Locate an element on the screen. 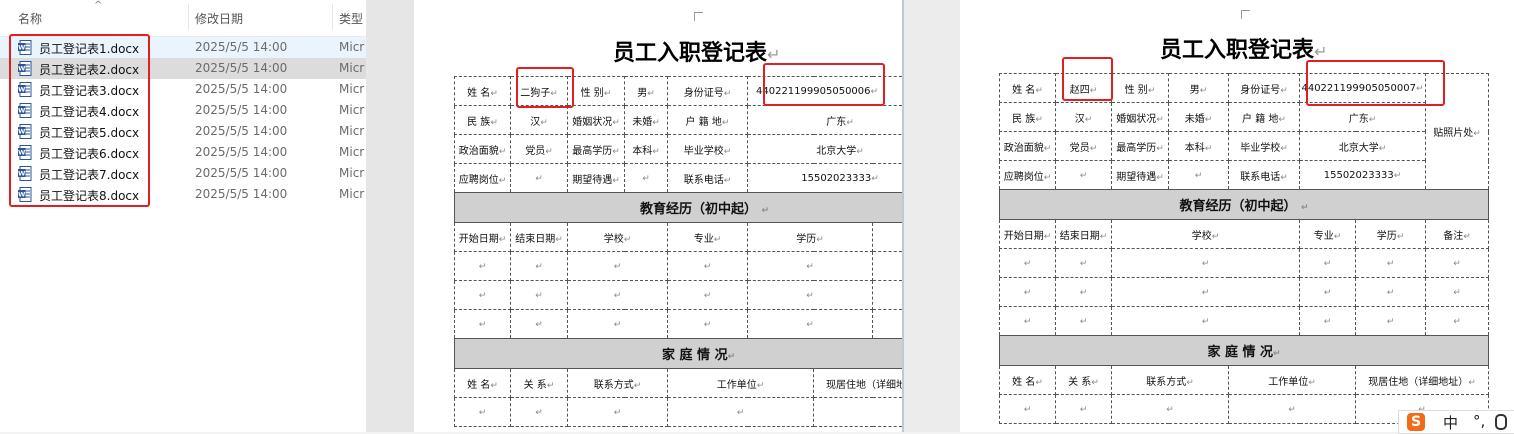 This screenshot has width=1514, height=434. file-row: W 员工登记表4.docx 2025/5/5 14:00 Micr is located at coordinates (183, 110).